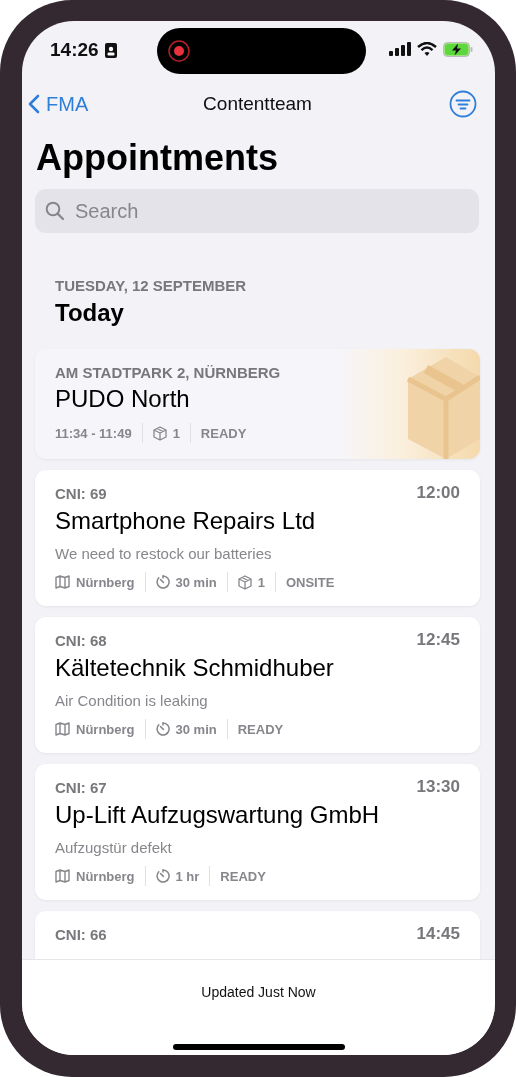 The width and height of the screenshot is (516, 1077). Describe the element at coordinates (438, 493) in the screenshot. I see `appointment-time: 12:00` at that location.